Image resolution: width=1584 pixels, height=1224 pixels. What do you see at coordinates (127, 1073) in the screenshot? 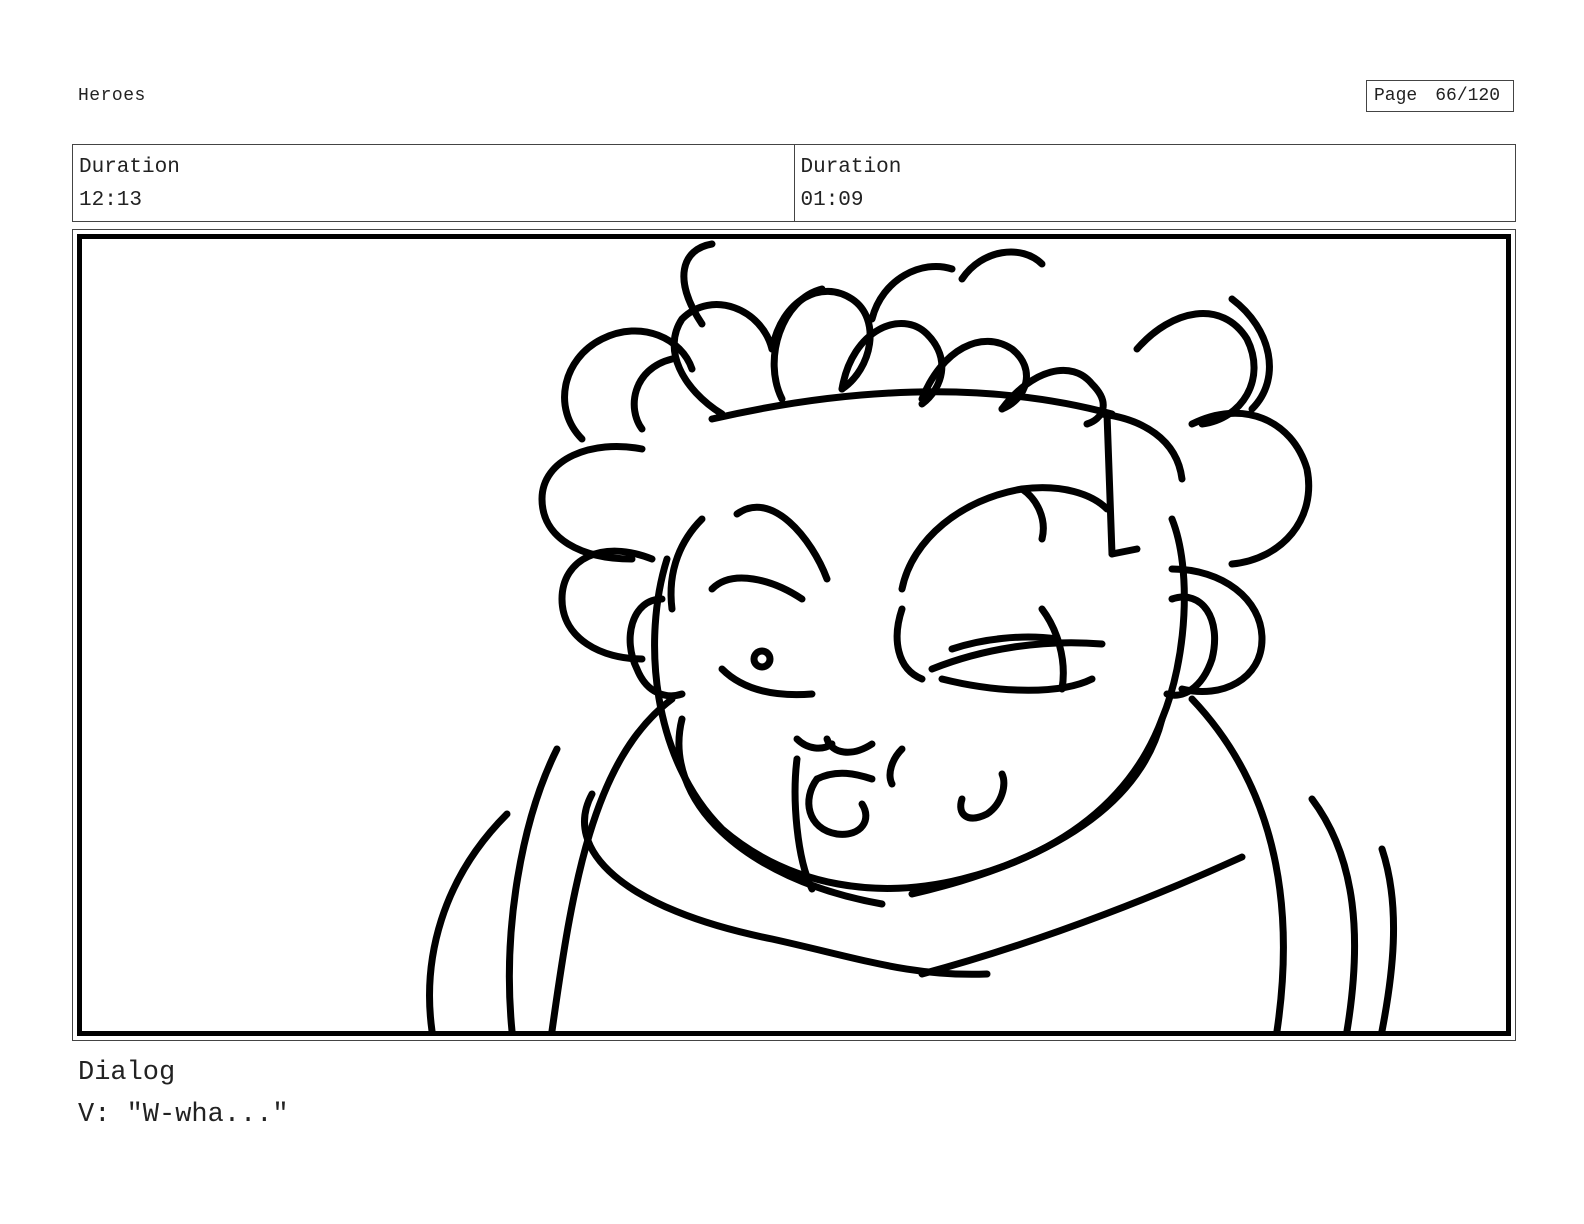
I see `dialog-label: Dialog` at bounding box center [127, 1073].